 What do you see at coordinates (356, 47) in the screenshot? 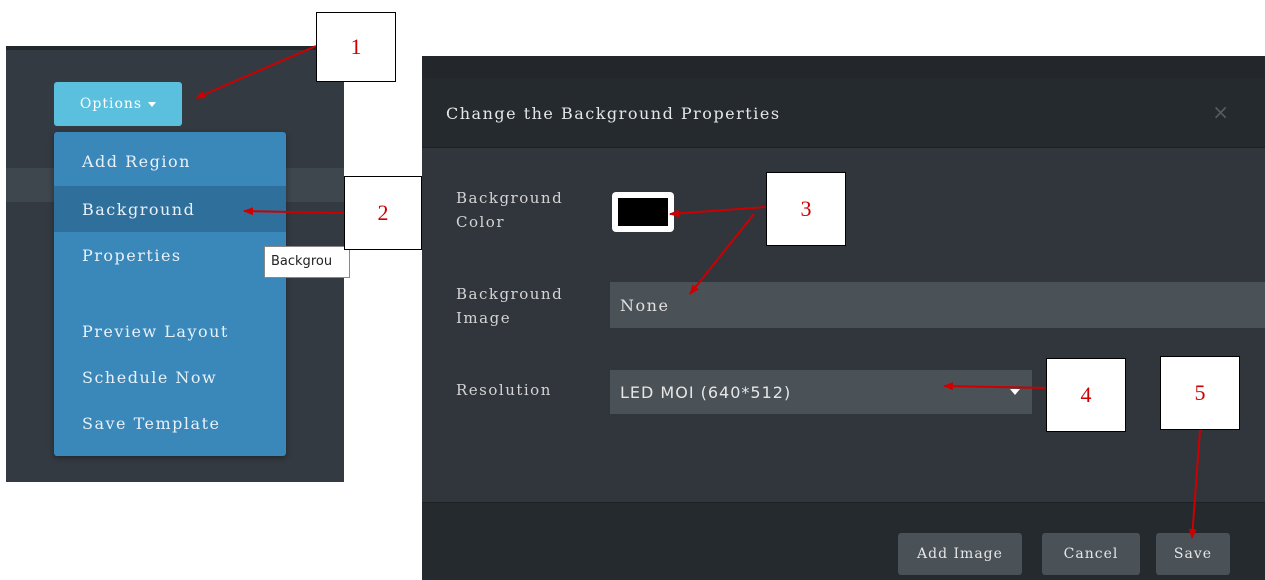
I see `annotation-callout-1: 1` at bounding box center [356, 47].